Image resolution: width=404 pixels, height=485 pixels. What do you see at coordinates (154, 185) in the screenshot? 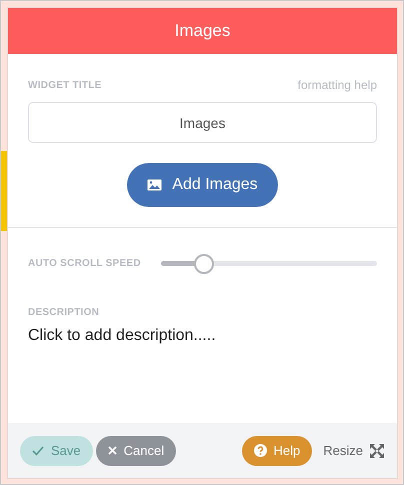
I see `image-icon` at bounding box center [154, 185].